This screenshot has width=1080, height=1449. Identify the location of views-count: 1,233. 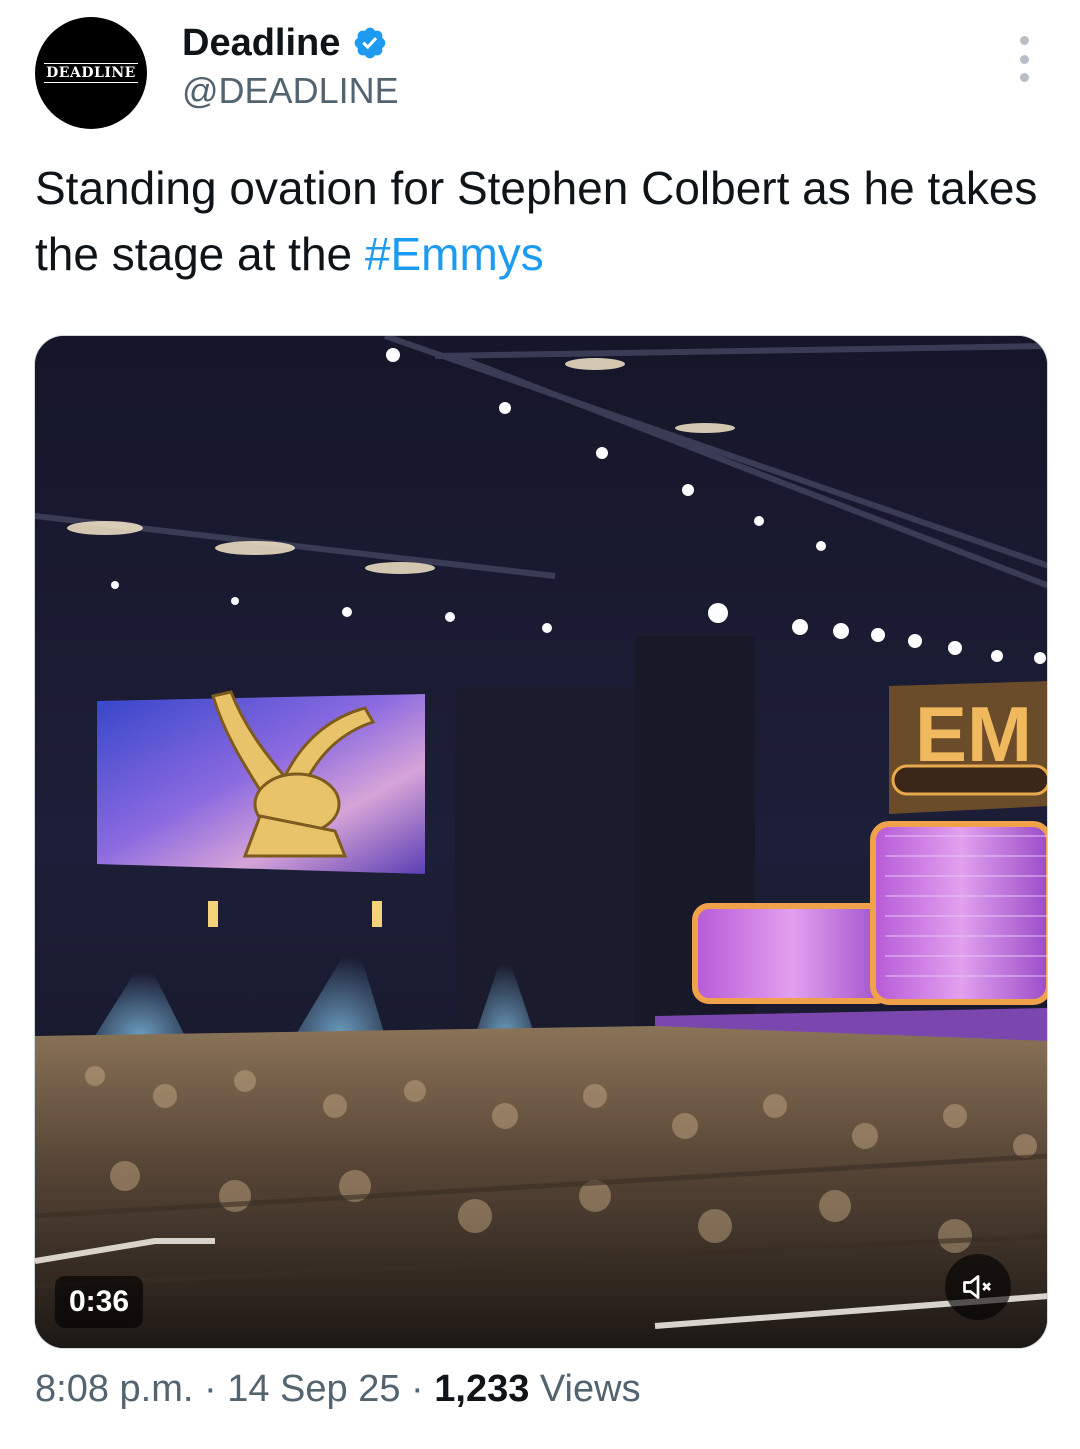
(481, 1389).